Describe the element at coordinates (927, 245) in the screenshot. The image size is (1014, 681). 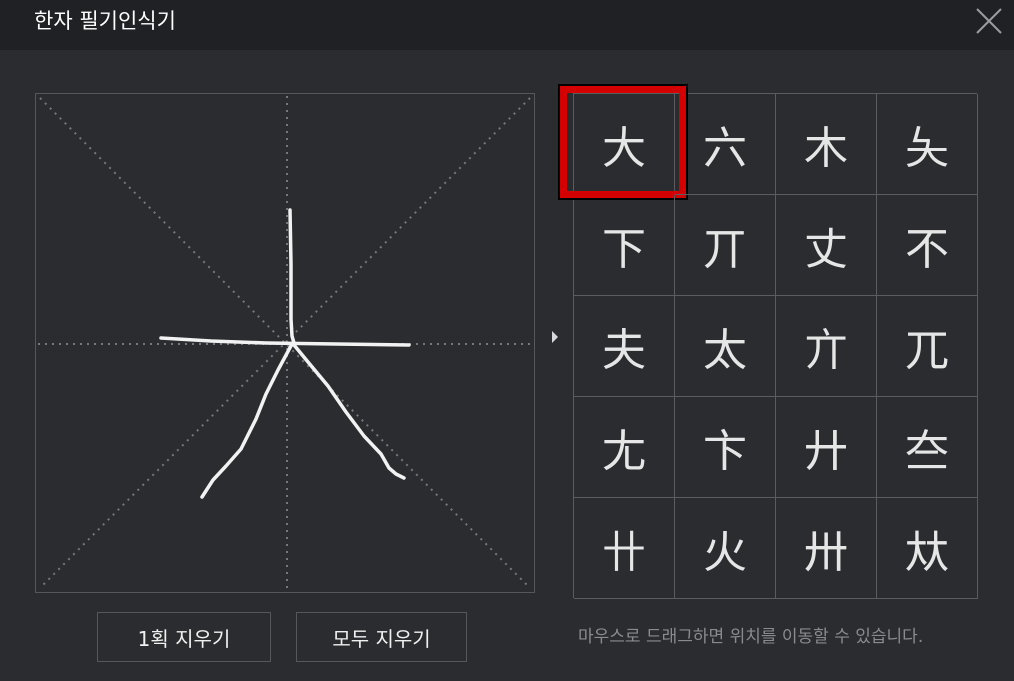
I see `candidate-cell: 不` at that location.